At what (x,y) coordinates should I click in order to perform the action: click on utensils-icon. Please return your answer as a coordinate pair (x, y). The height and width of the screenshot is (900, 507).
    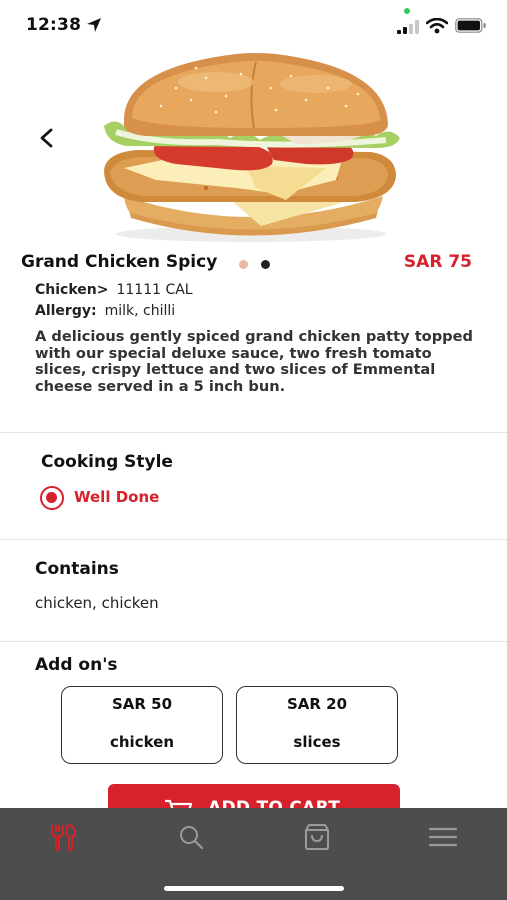
    Looking at the image, I should click on (64, 837).